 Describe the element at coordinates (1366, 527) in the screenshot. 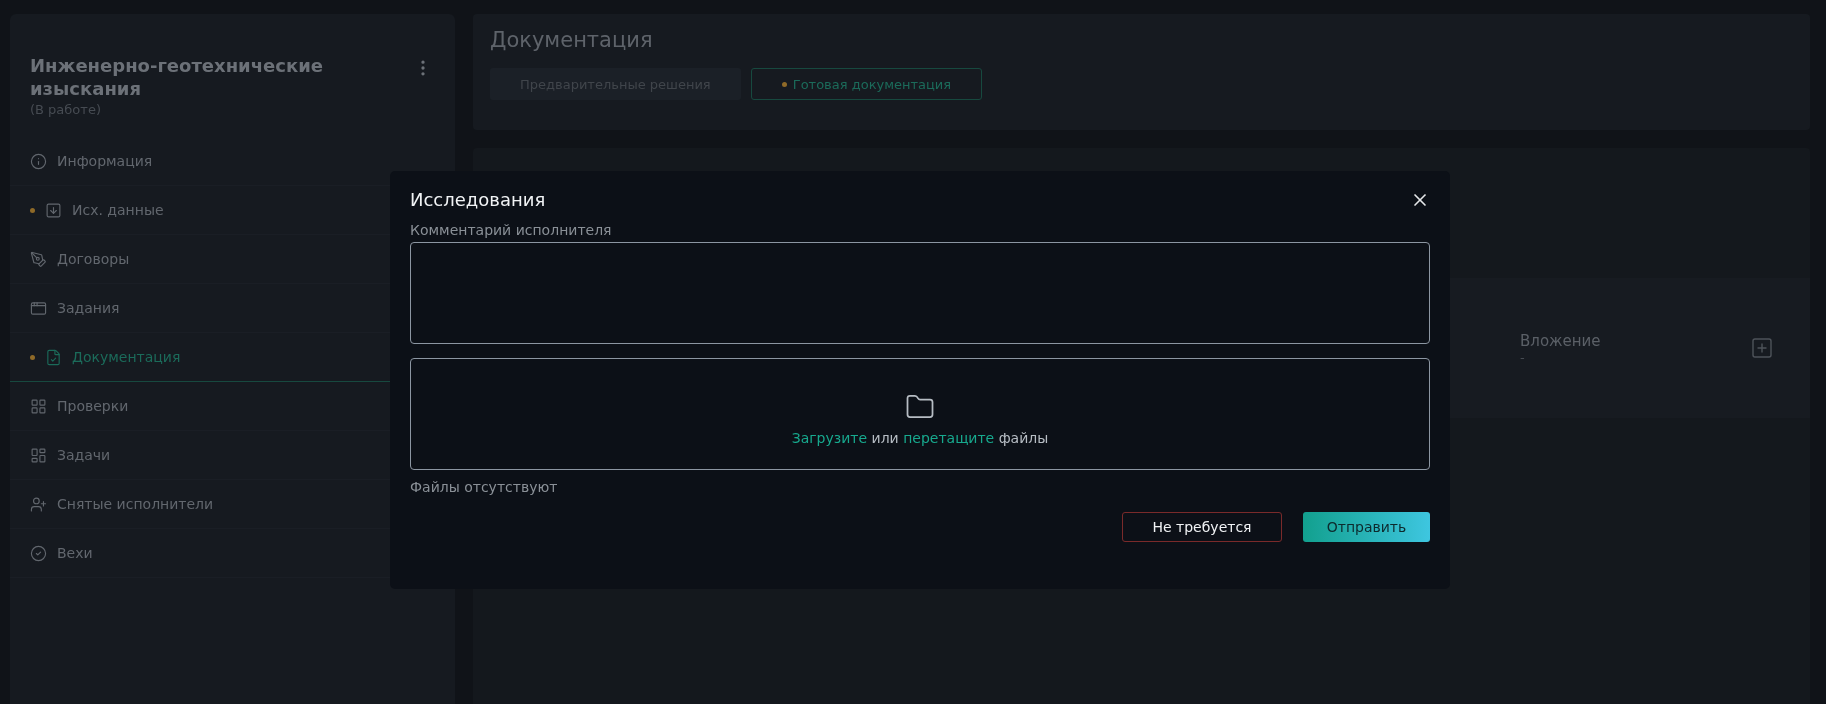

I see `send-button: Отправить` at that location.